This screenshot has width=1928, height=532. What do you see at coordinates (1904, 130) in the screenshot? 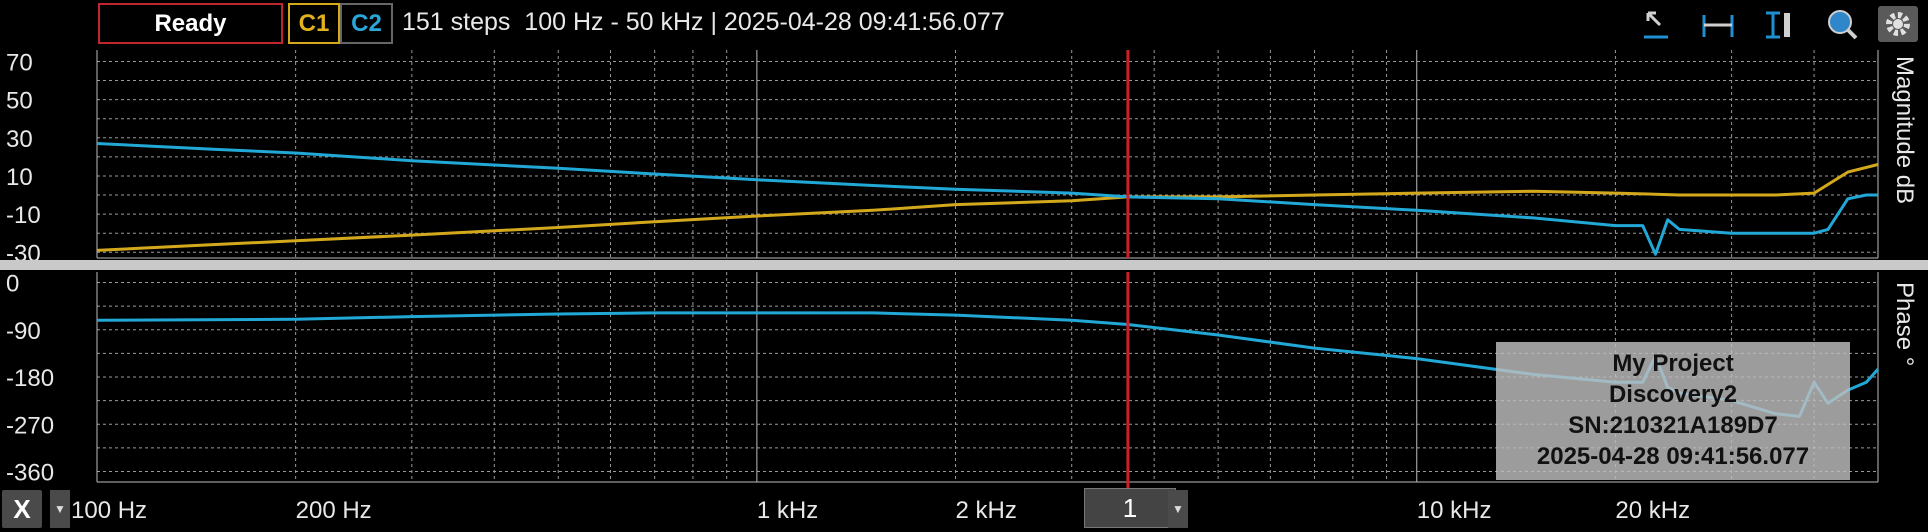
I see `magnitude-axis-title: Magnitude dB` at bounding box center [1904, 130].